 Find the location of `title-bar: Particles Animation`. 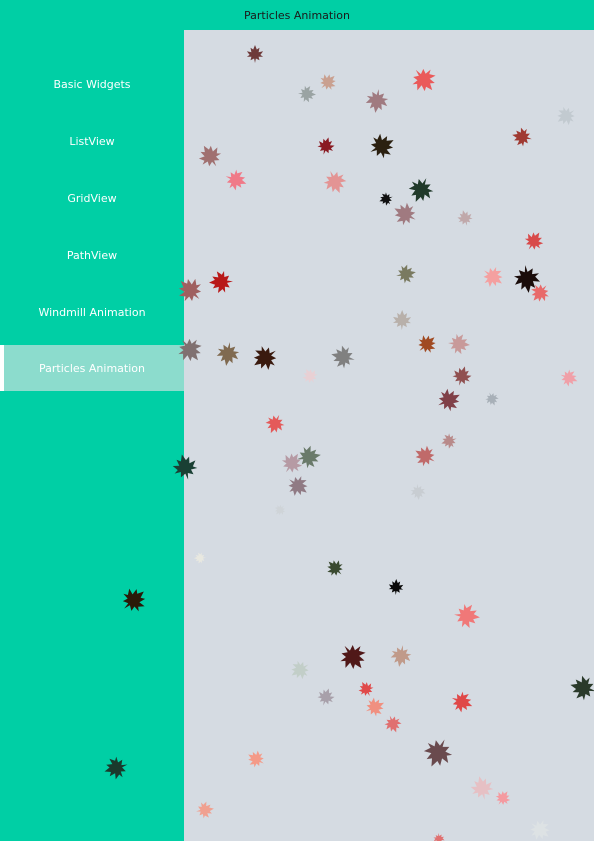

title-bar: Particles Animation is located at coordinates (297, 15).